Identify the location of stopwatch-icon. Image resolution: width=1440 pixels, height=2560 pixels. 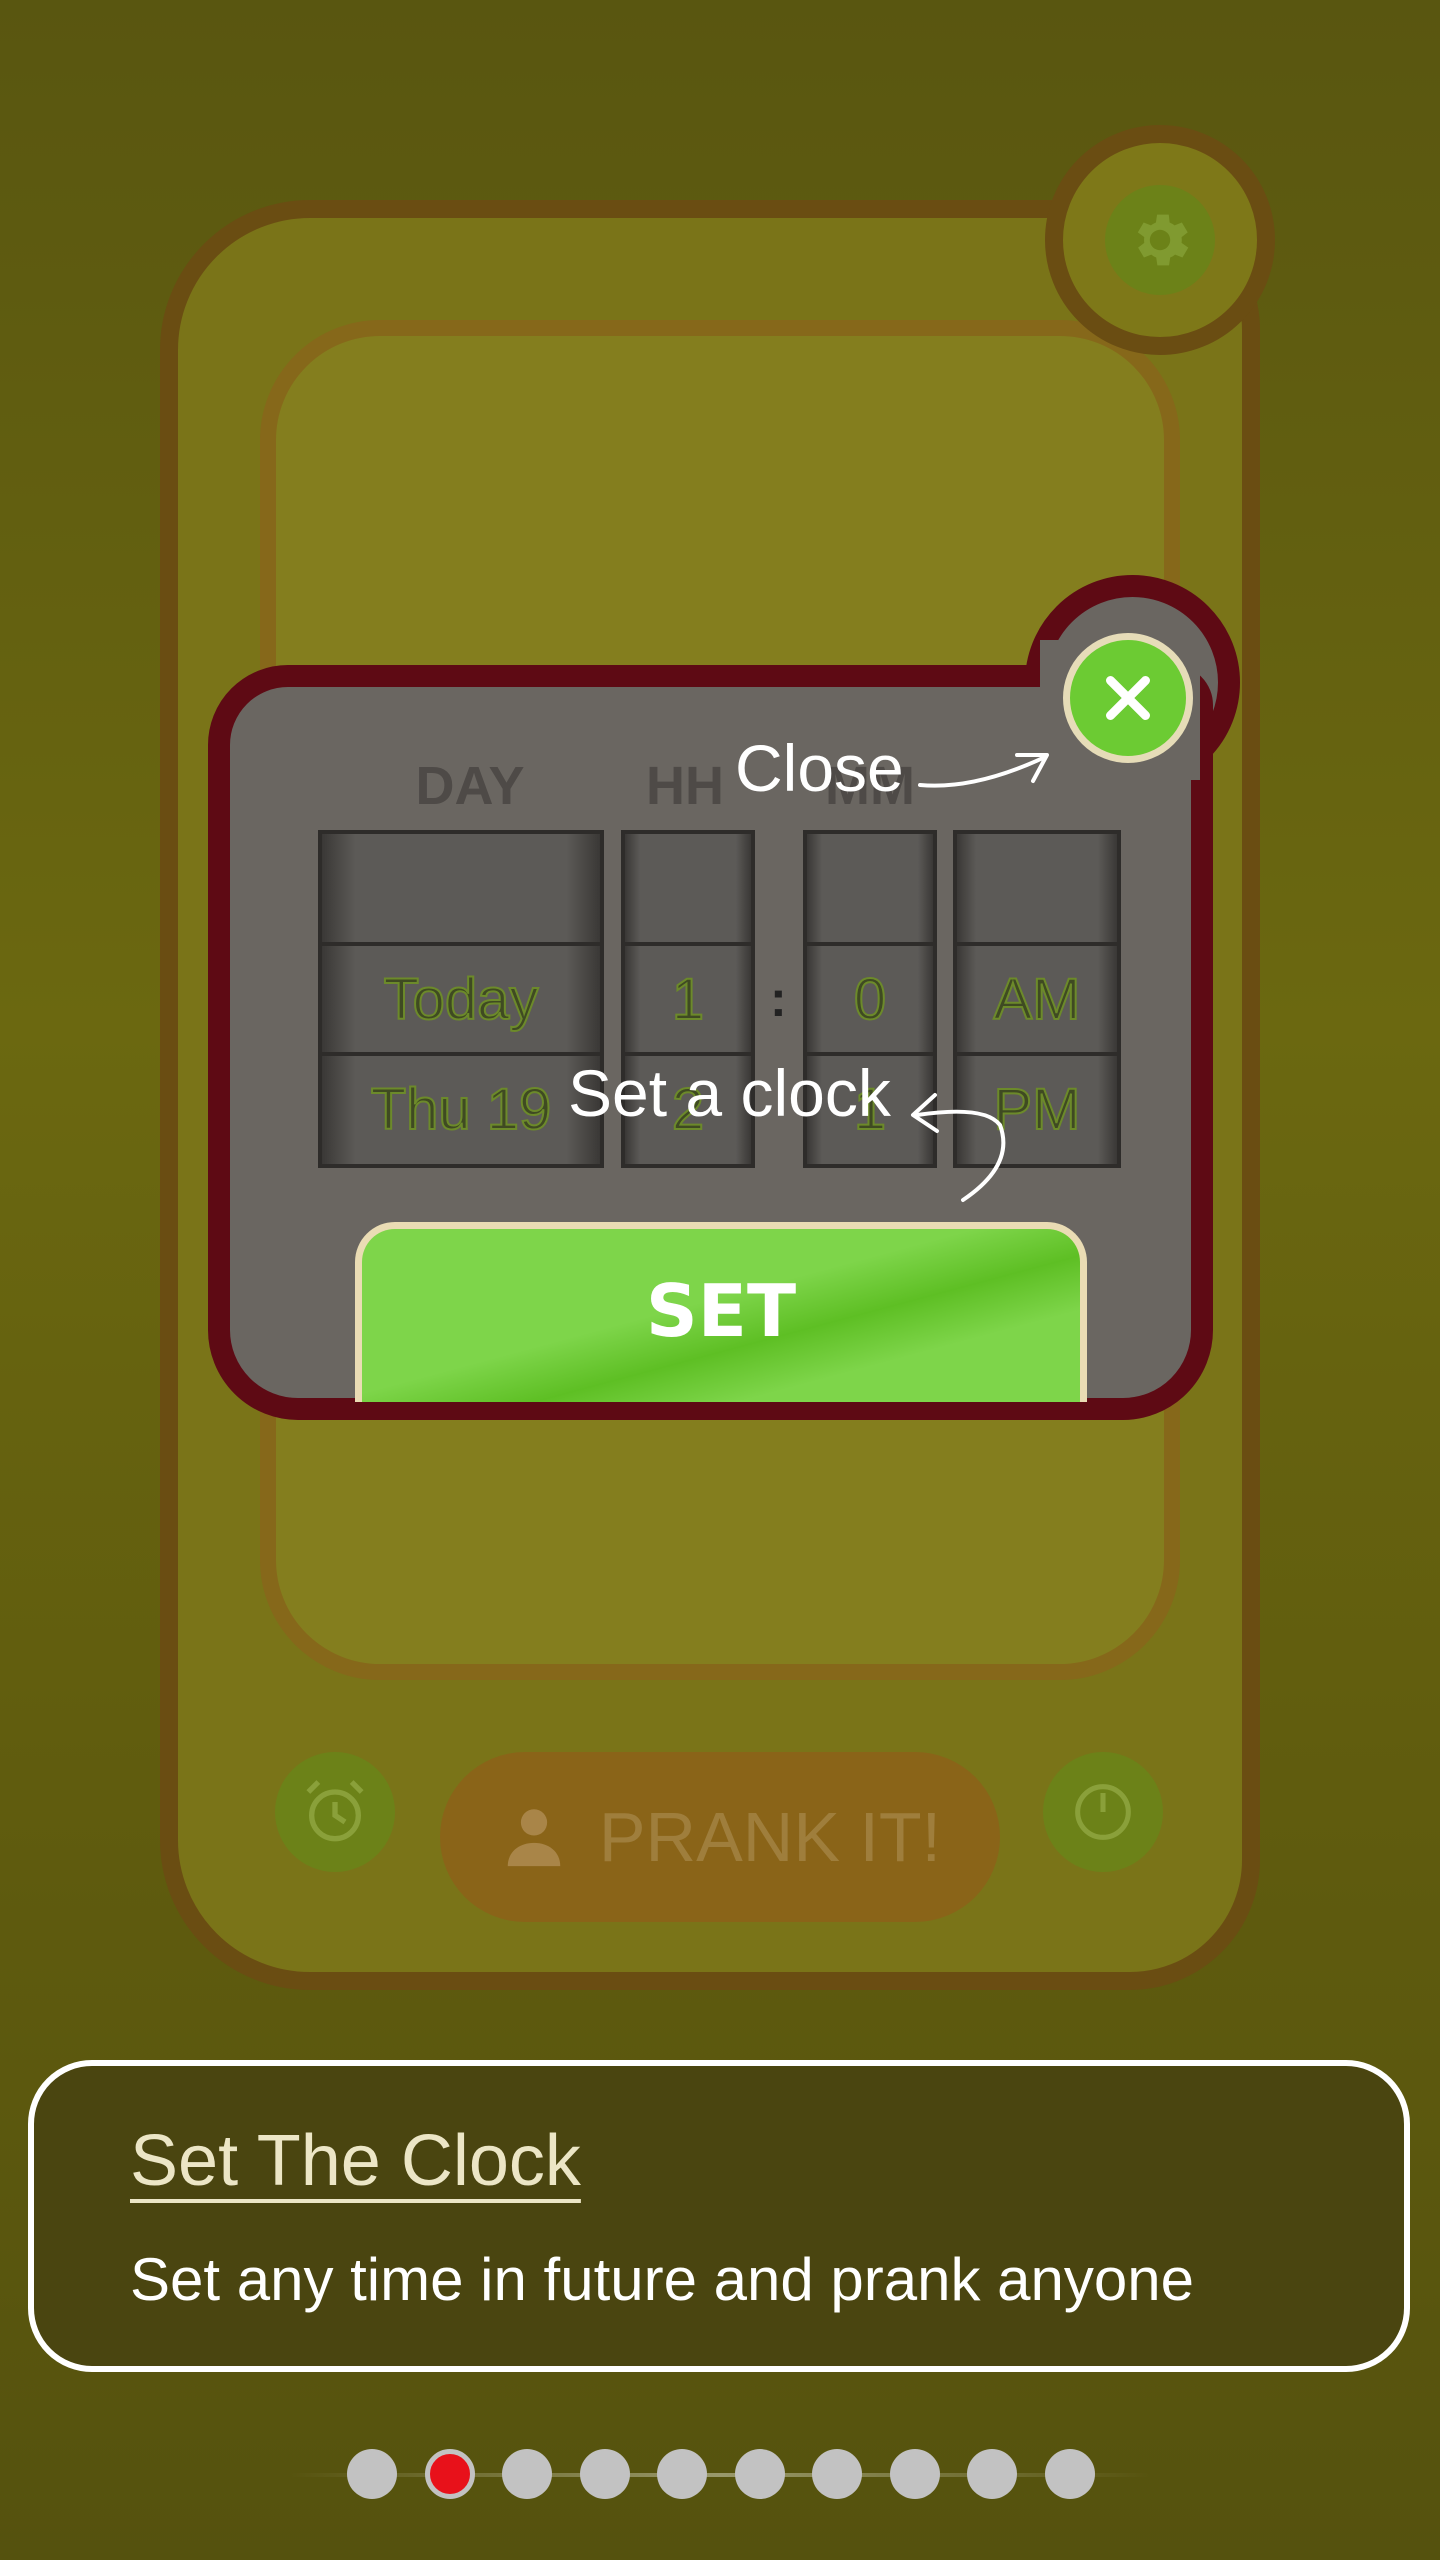
(1103, 1812).